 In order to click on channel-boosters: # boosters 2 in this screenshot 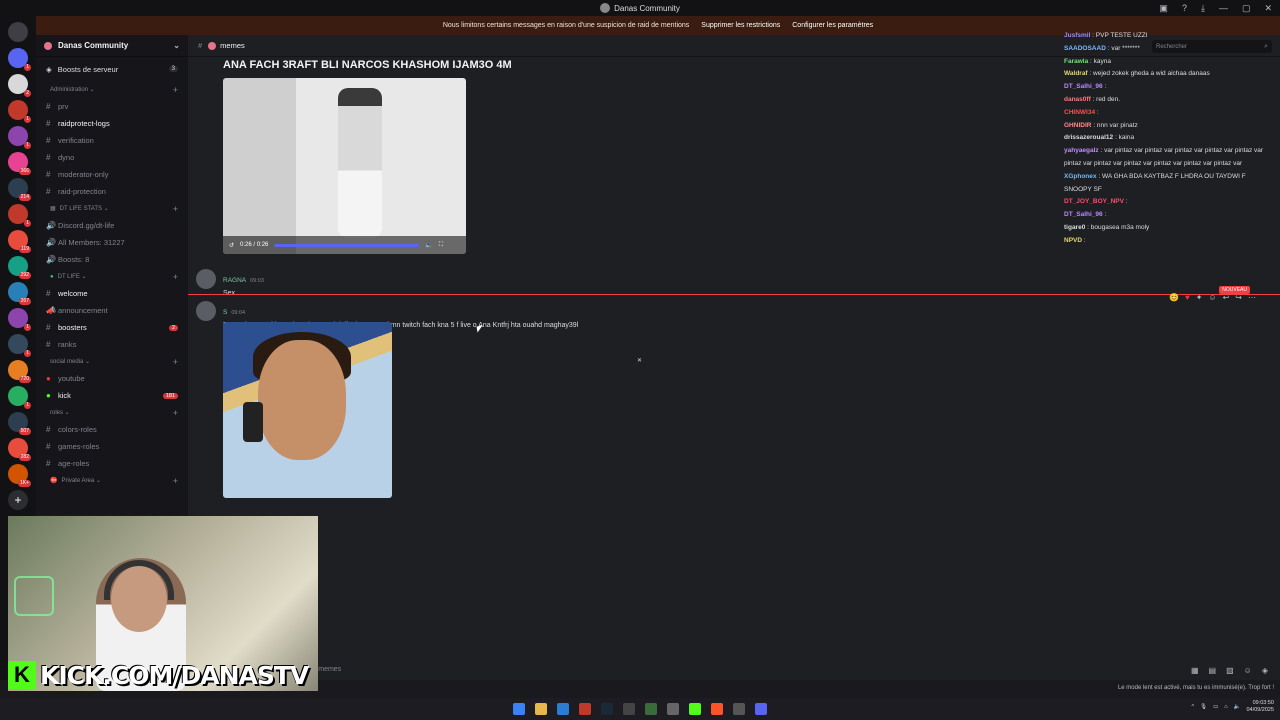, I will do `click(112, 327)`.